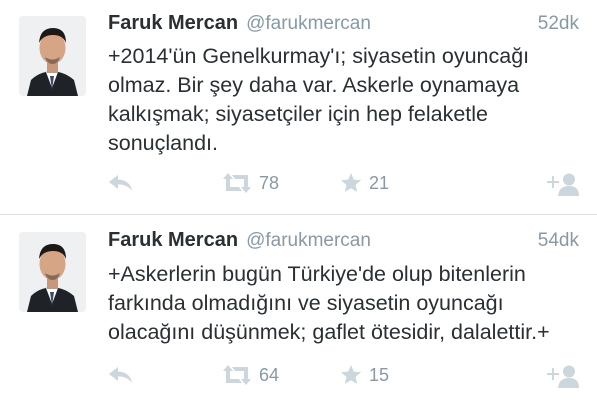 Image resolution: width=597 pixels, height=406 pixels. Describe the element at coordinates (379, 182) in the screenshot. I see `favorite-count: 21` at that location.